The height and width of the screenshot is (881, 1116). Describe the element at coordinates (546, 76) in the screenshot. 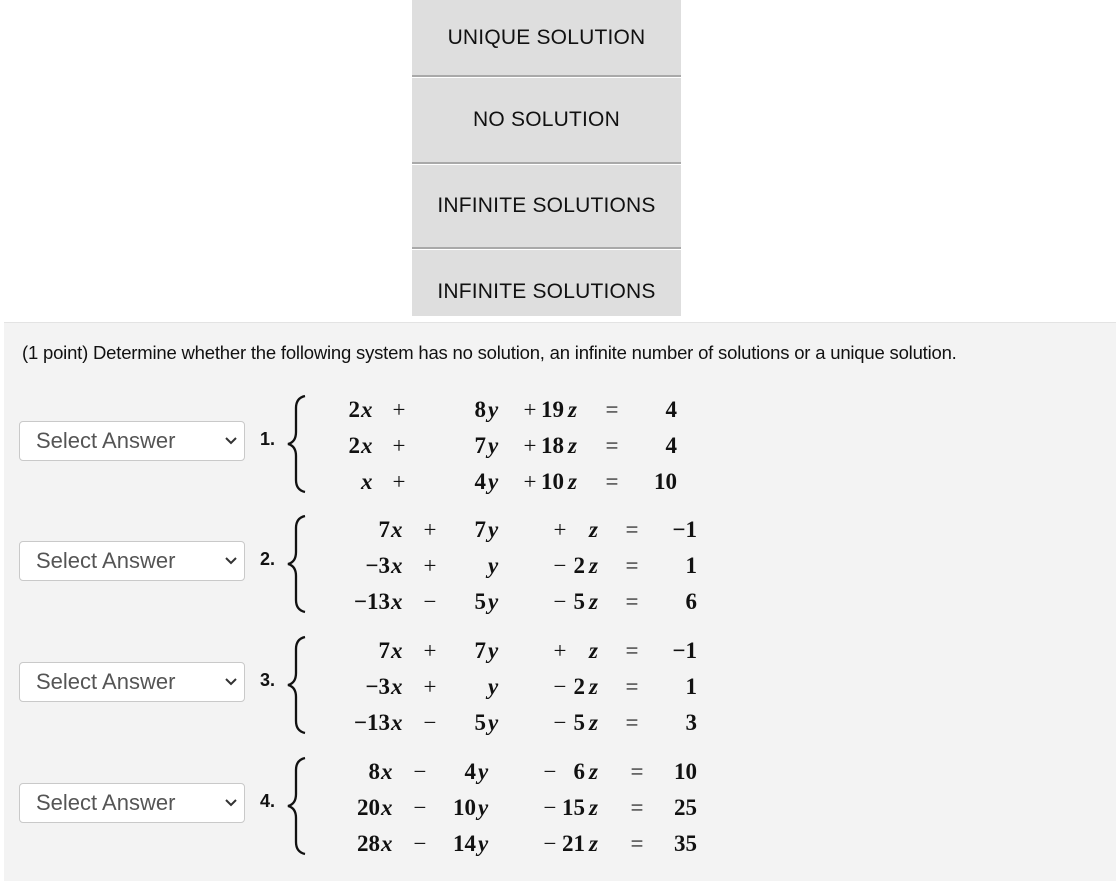

I see `divider` at that location.